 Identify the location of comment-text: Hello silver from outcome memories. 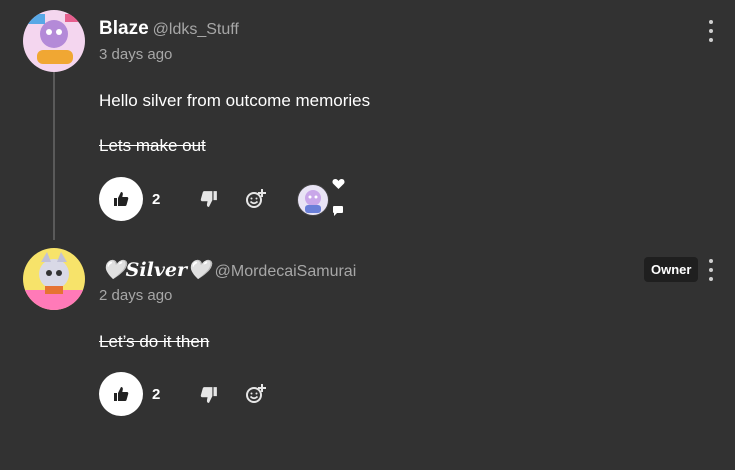
(235, 100).